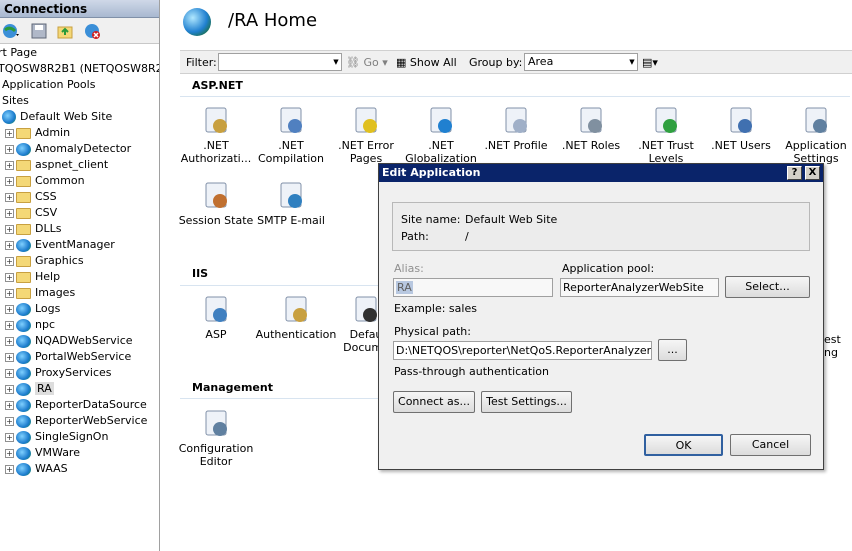 Image resolution: width=852 pixels, height=551 pixels. I want to click on feature-aspnet: Application Settings, so click(812, 135).